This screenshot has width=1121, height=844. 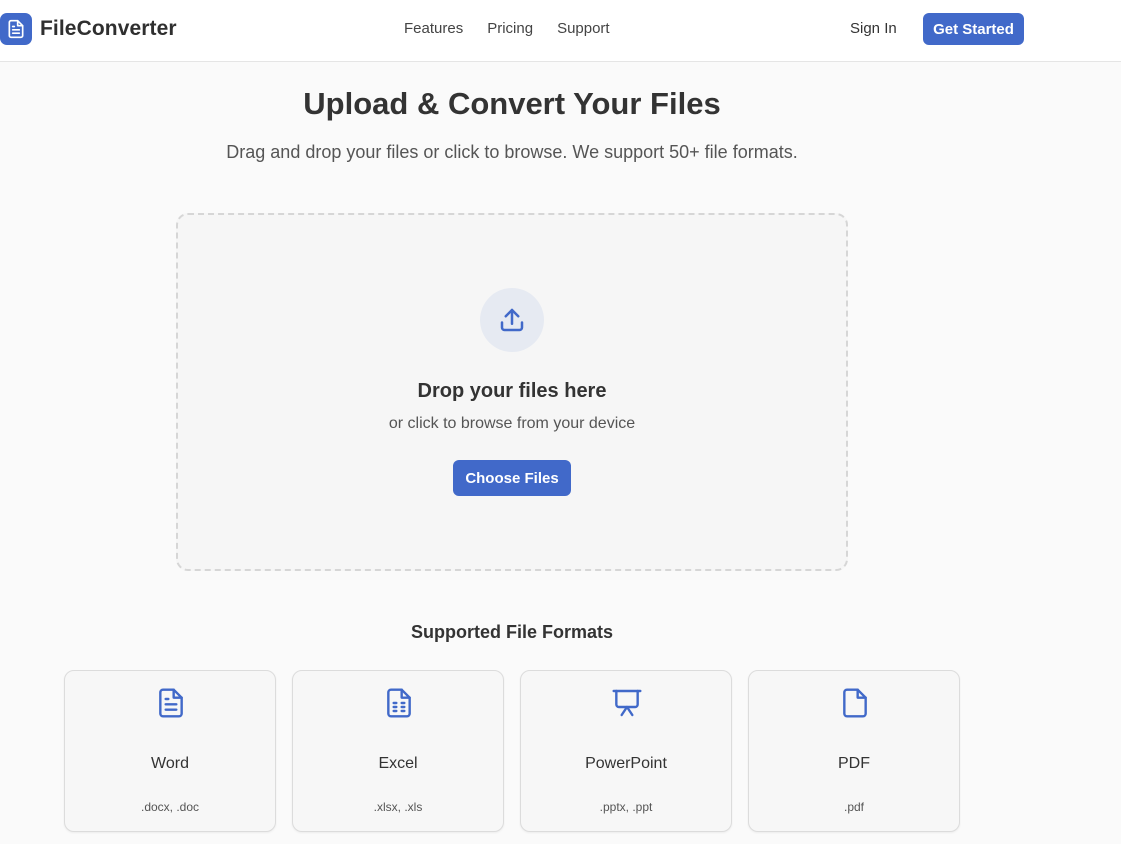 I want to click on formats-heading: Supported File Formats, so click(x=512, y=632).